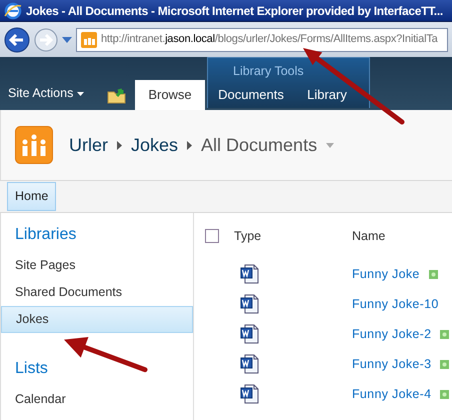  What do you see at coordinates (88, 145) in the screenshot?
I see `breadcrumb-link: Urler` at bounding box center [88, 145].